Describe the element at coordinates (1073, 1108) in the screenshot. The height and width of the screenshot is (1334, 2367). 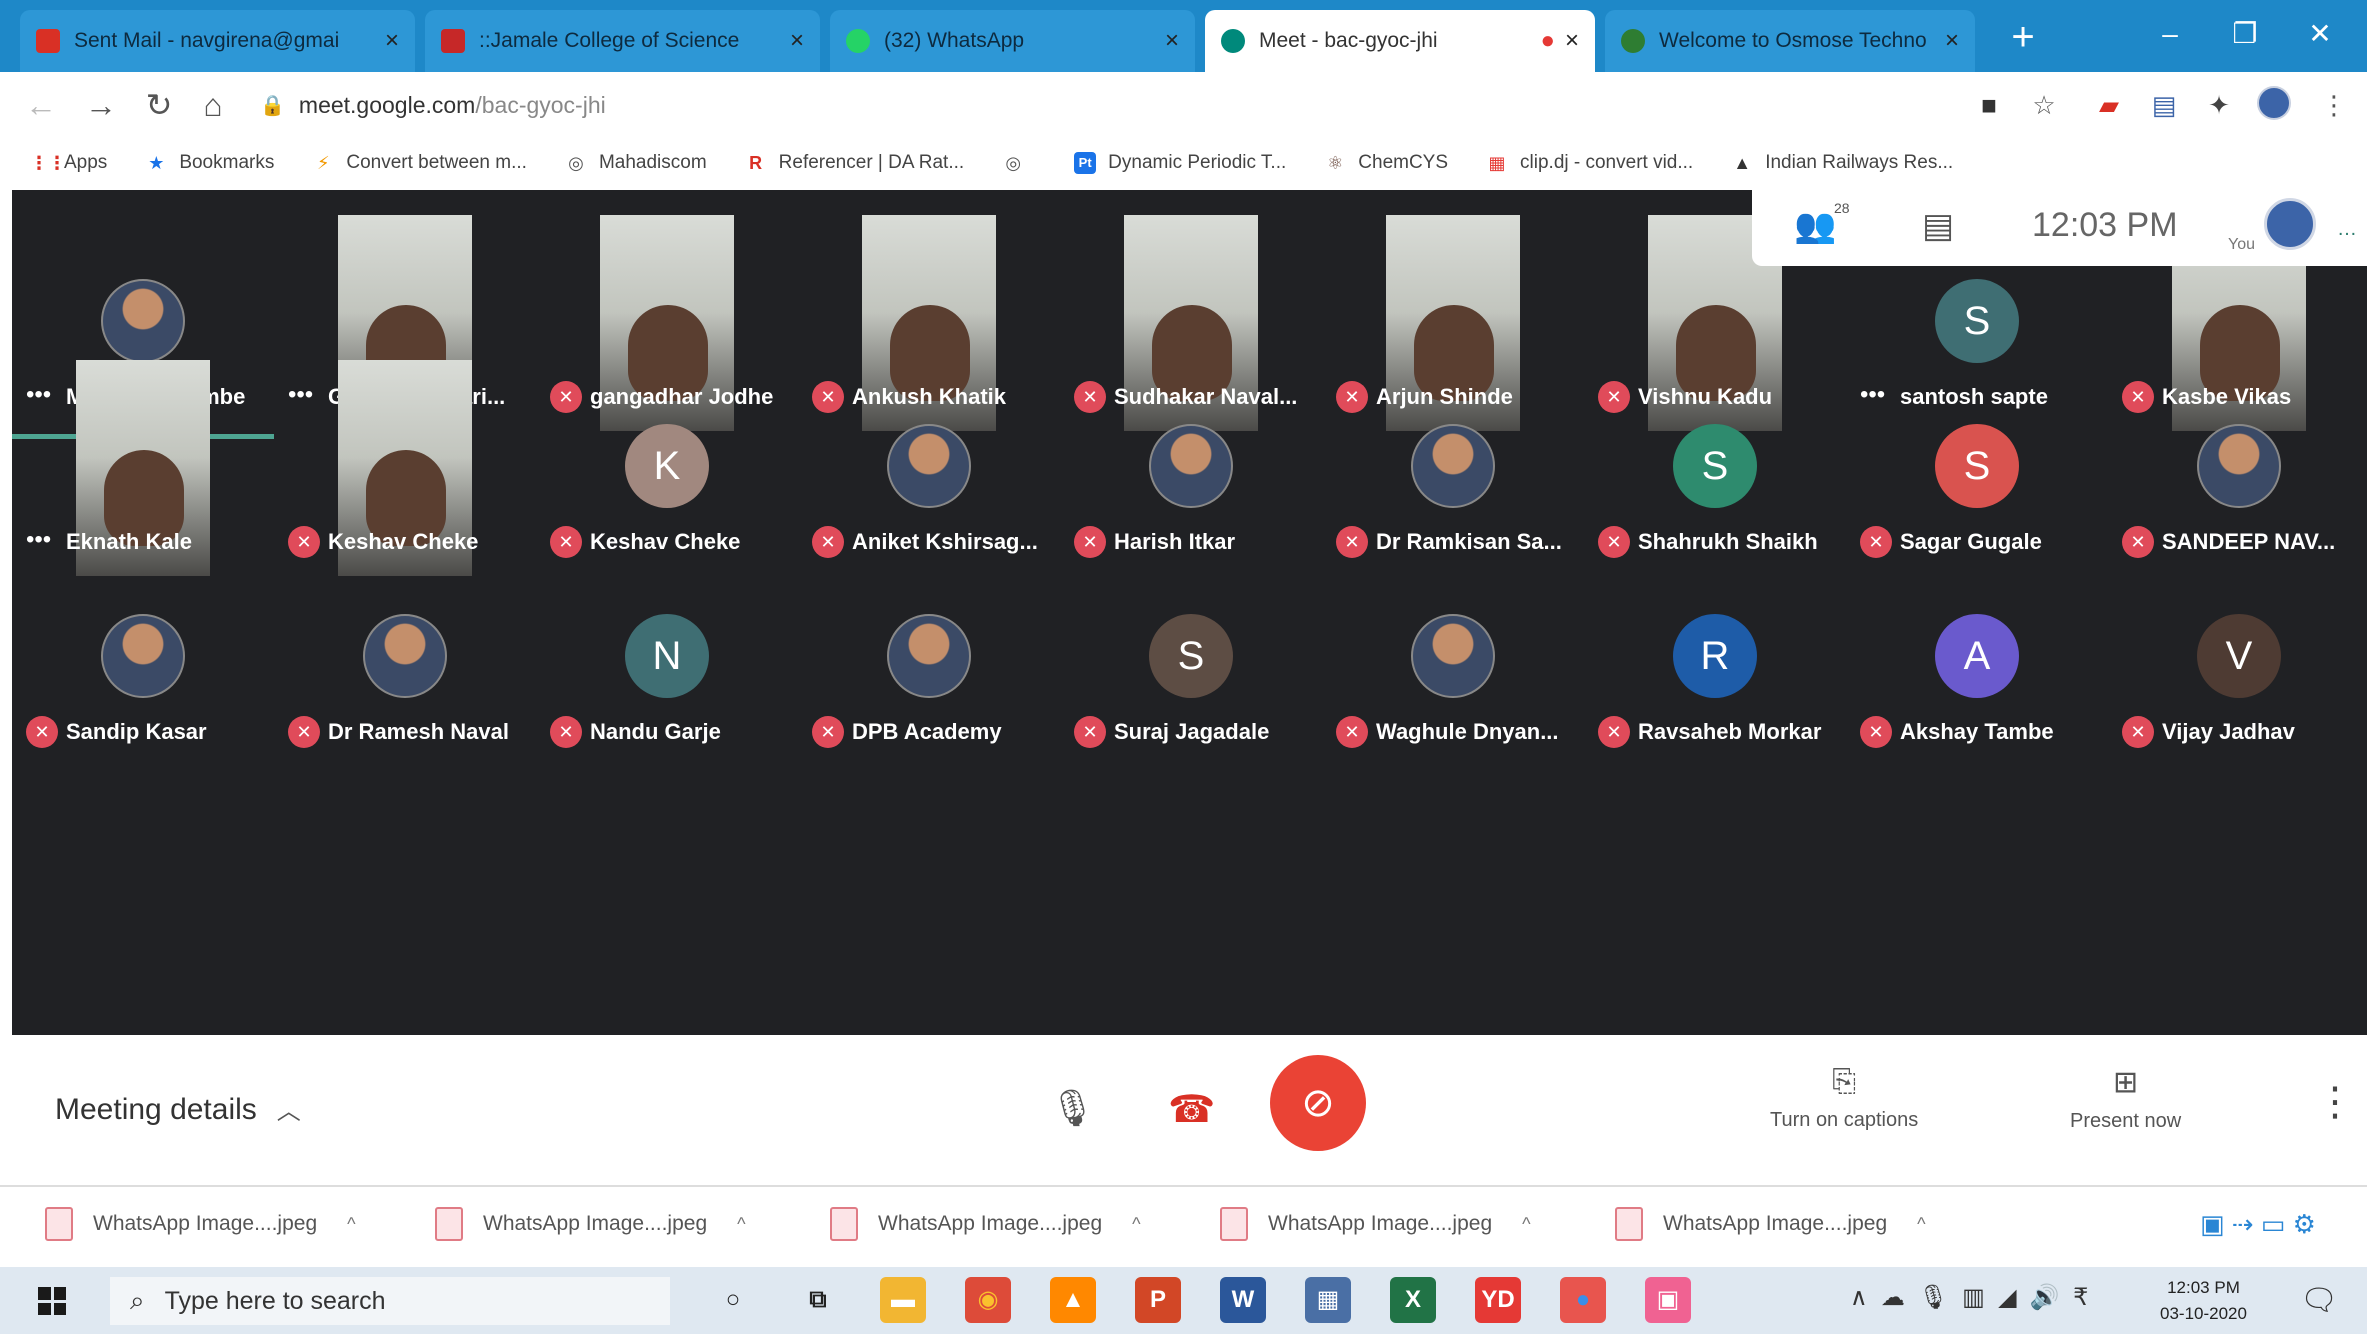
I see `microphone-icon: 🎙` at that location.